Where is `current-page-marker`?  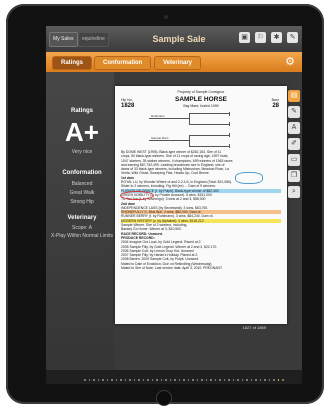
current-page-marker is located at coordinates (278, 380).